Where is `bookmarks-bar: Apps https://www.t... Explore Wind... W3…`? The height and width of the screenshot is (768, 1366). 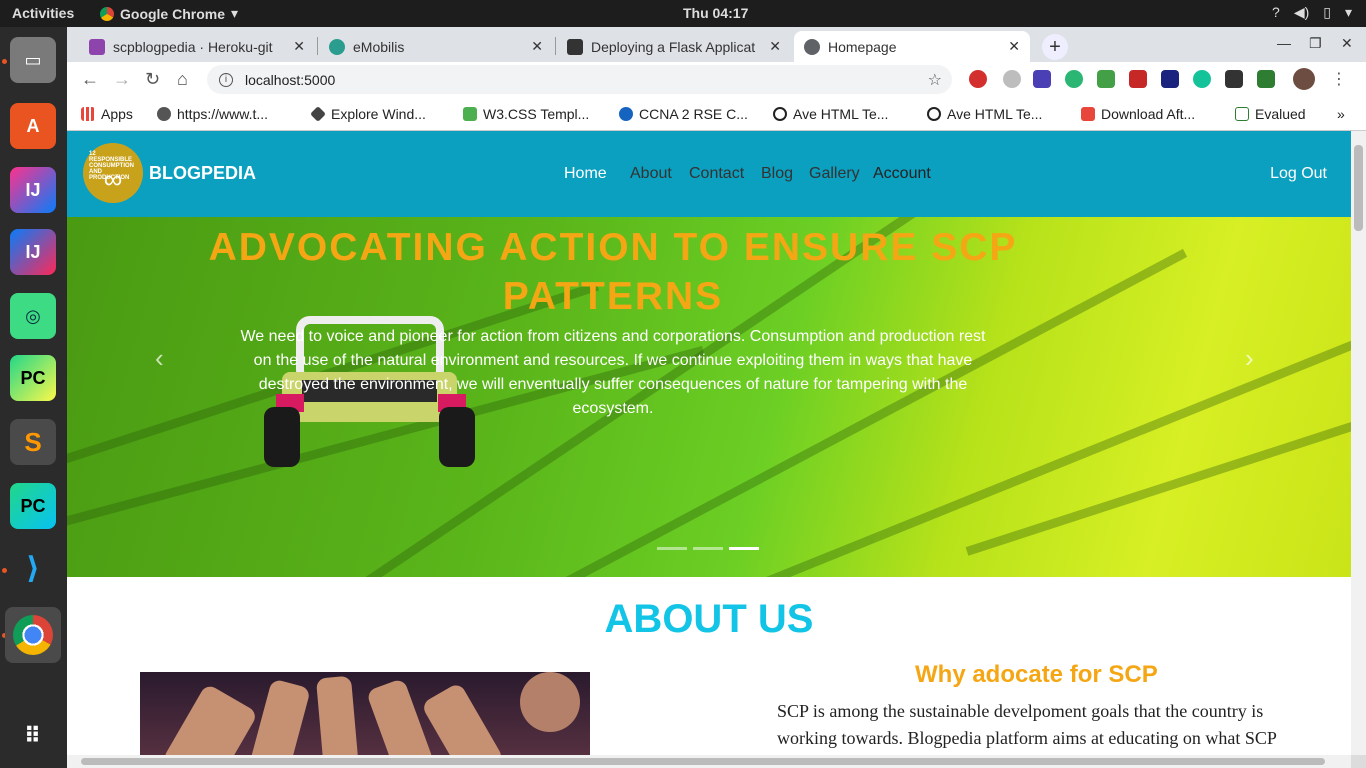
bookmarks-bar: Apps https://www.t... Explore Wind... W3… is located at coordinates (716, 114).